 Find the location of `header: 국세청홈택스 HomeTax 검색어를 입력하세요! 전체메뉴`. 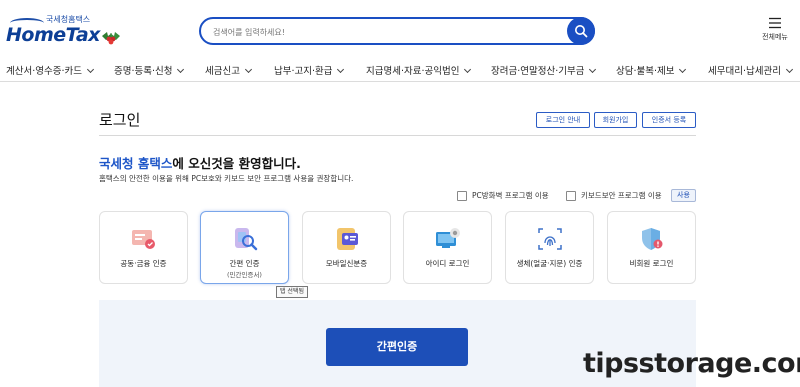

header: 국세청홈택스 HomeTax 검색어를 입력하세요! 전체메뉴 is located at coordinates (400, 29).